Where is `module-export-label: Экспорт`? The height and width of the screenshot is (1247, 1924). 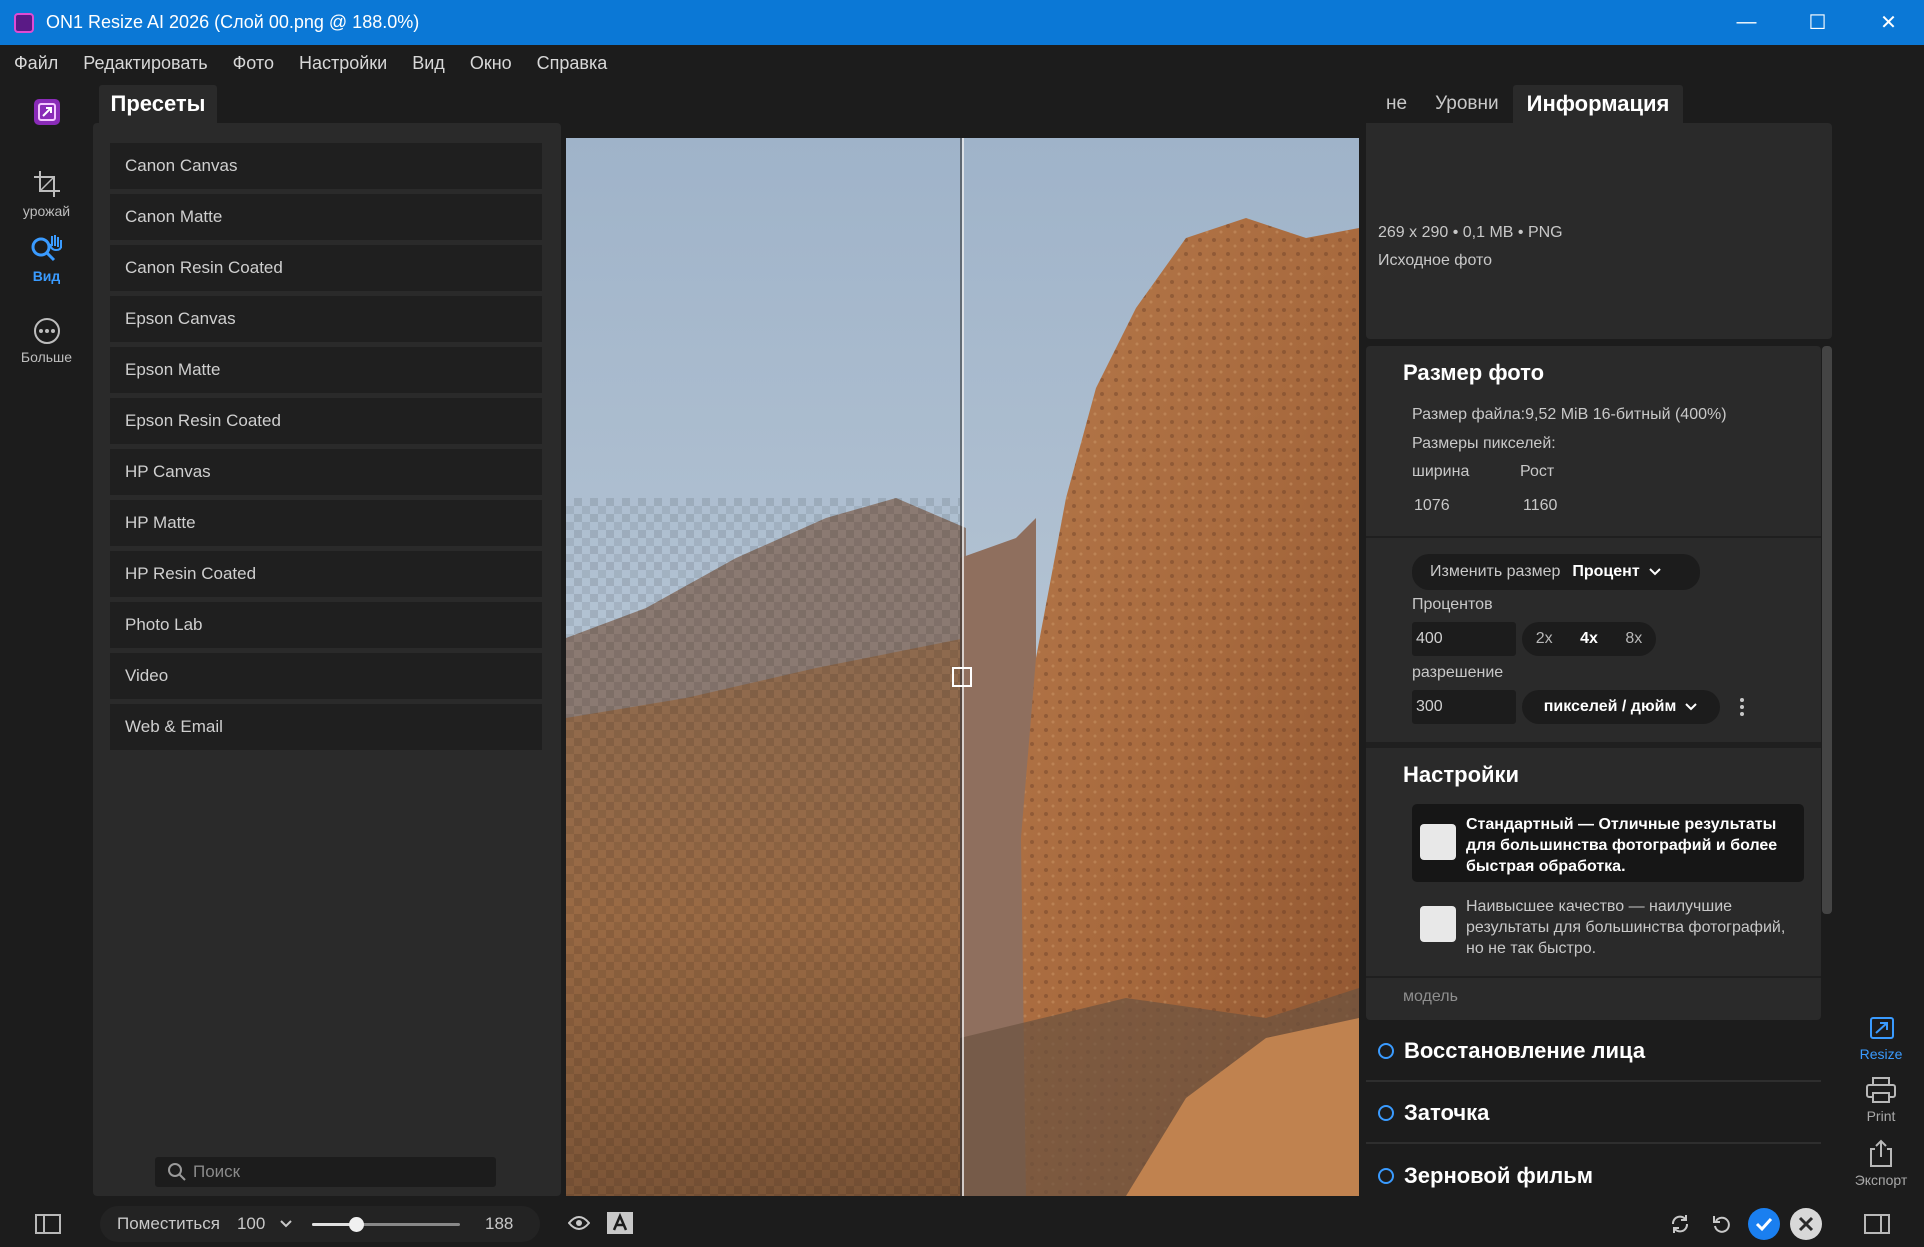 module-export-label: Экспорт is located at coordinates (1881, 1180).